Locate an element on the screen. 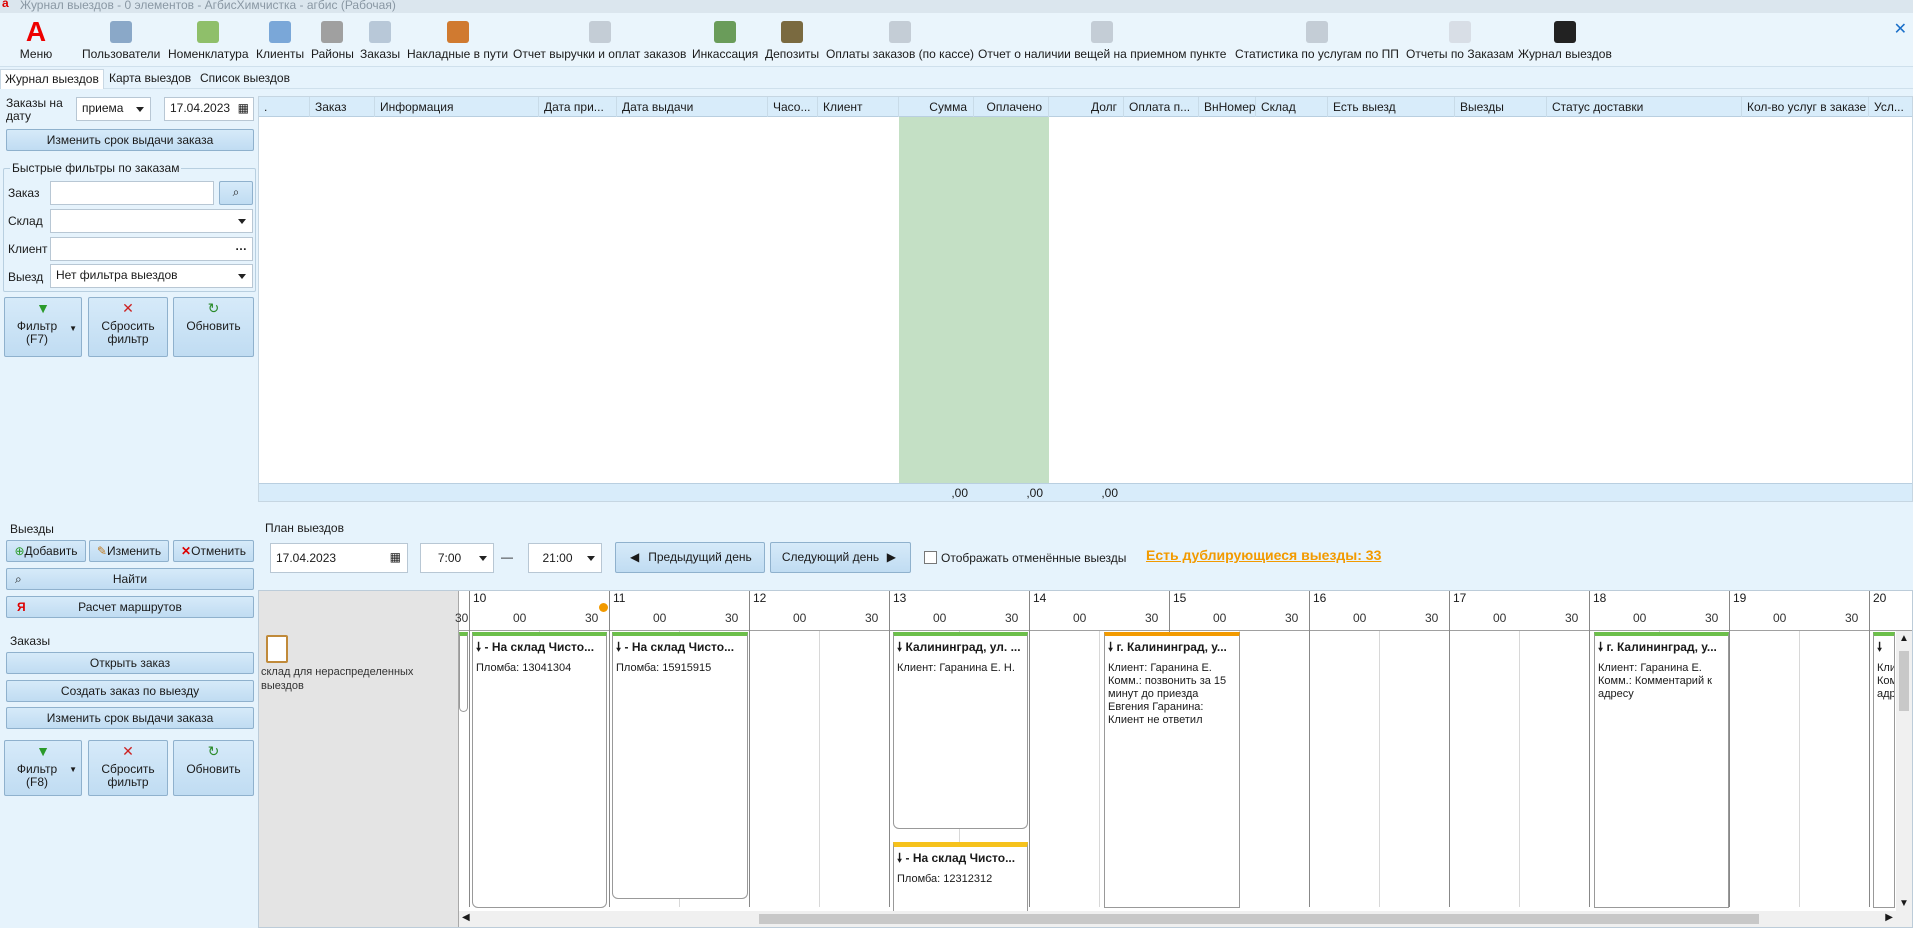  col-header: Есть выезд is located at coordinates (1391, 107).